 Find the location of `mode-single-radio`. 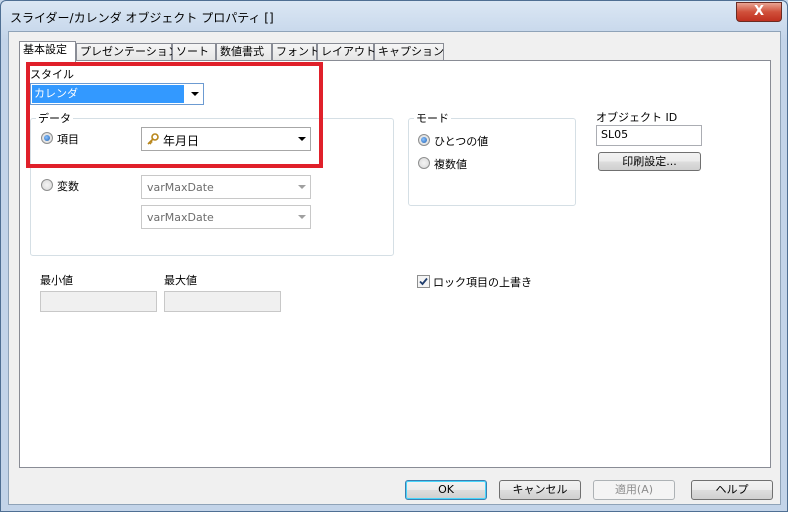

mode-single-radio is located at coordinates (424, 140).